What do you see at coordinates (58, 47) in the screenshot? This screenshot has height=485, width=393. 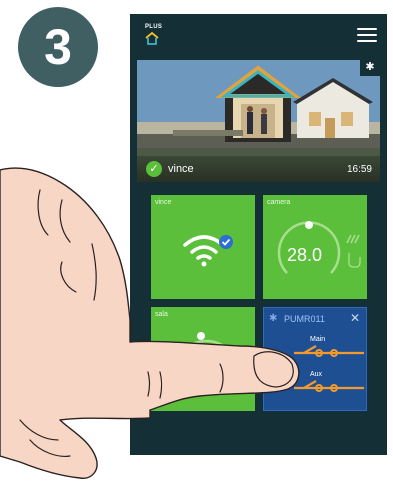 I see `step-number-badge: 3` at bounding box center [58, 47].